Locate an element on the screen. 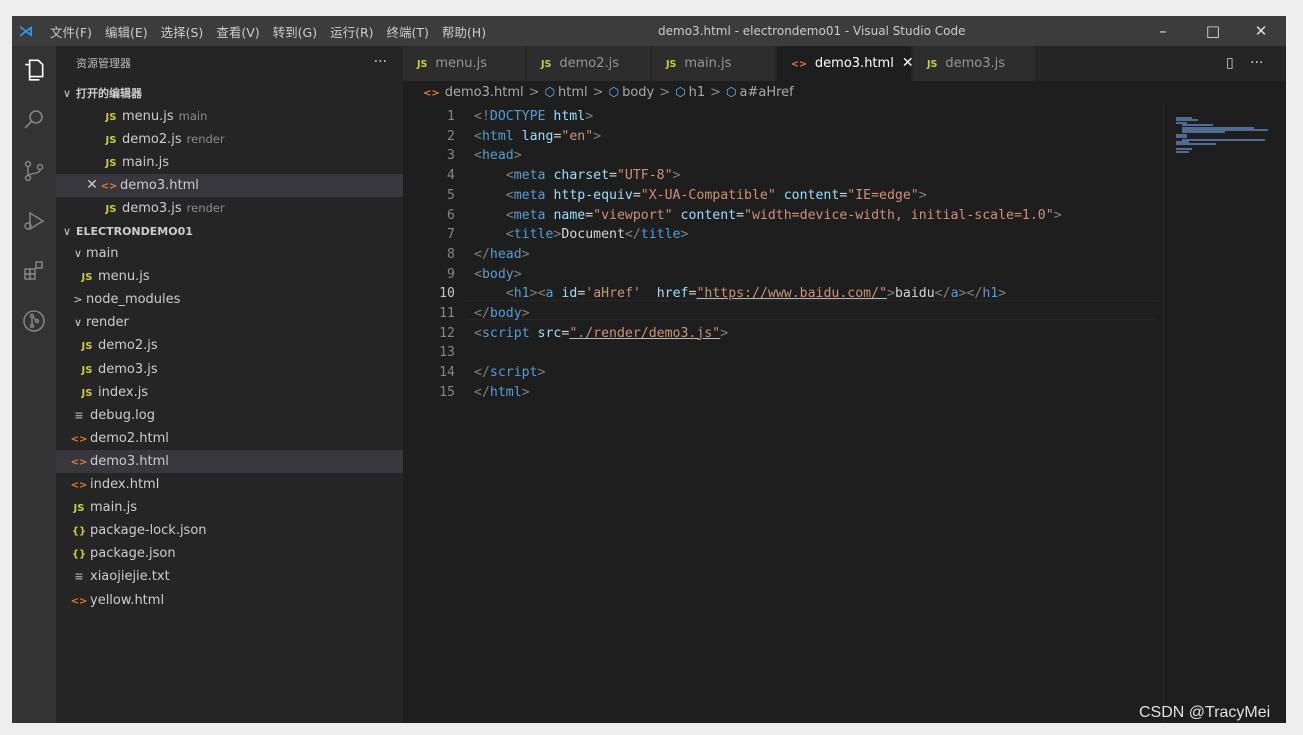 The height and width of the screenshot is (735, 1303). code-line: </script> is located at coordinates (509, 373).